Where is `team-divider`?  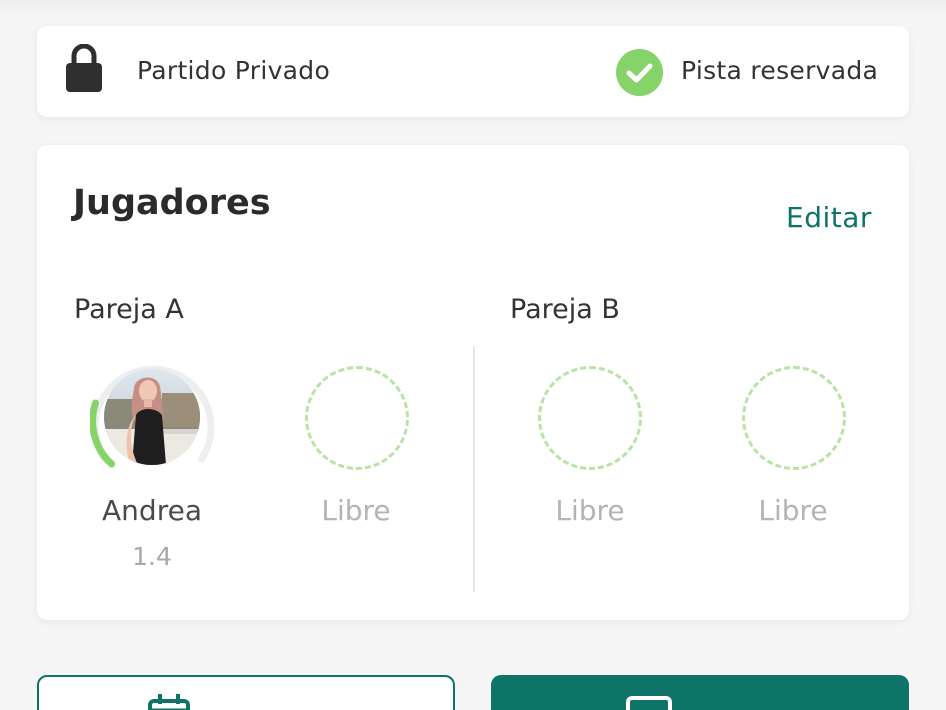 team-divider is located at coordinates (474, 469).